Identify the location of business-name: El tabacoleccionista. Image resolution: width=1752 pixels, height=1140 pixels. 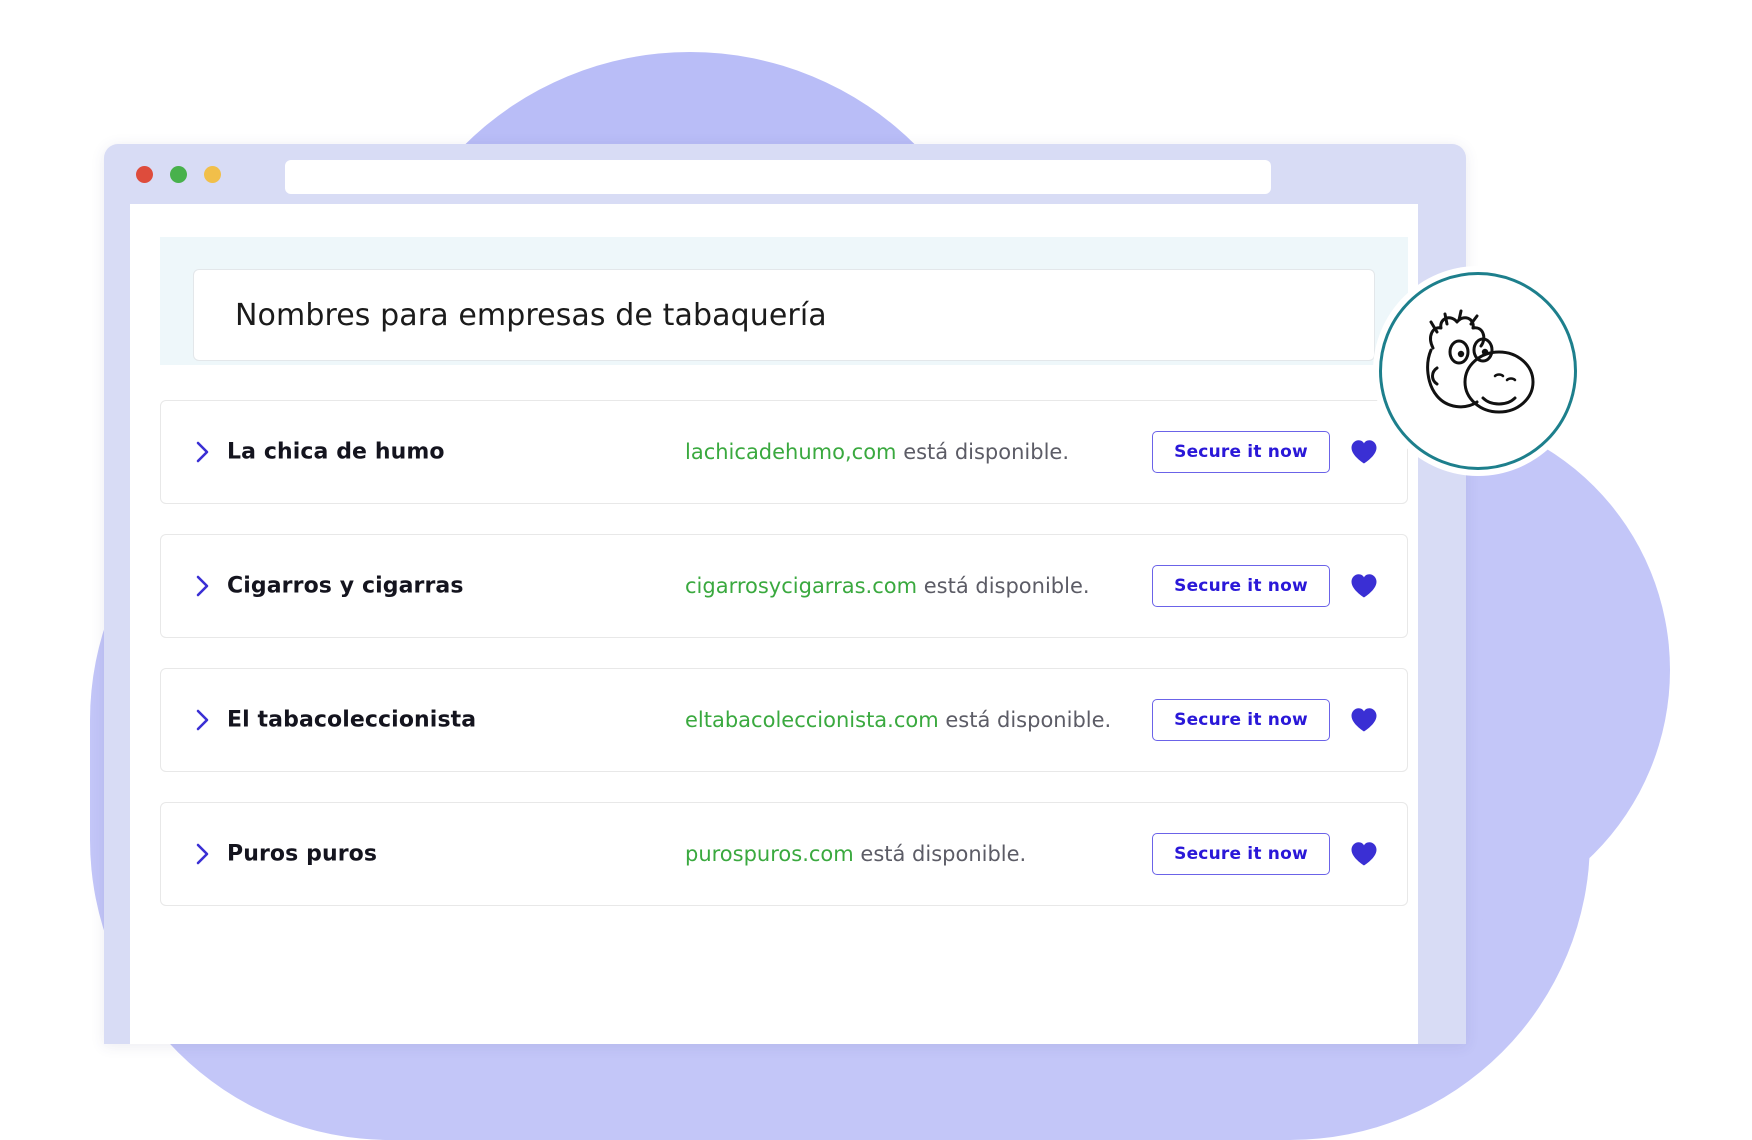
(352, 720).